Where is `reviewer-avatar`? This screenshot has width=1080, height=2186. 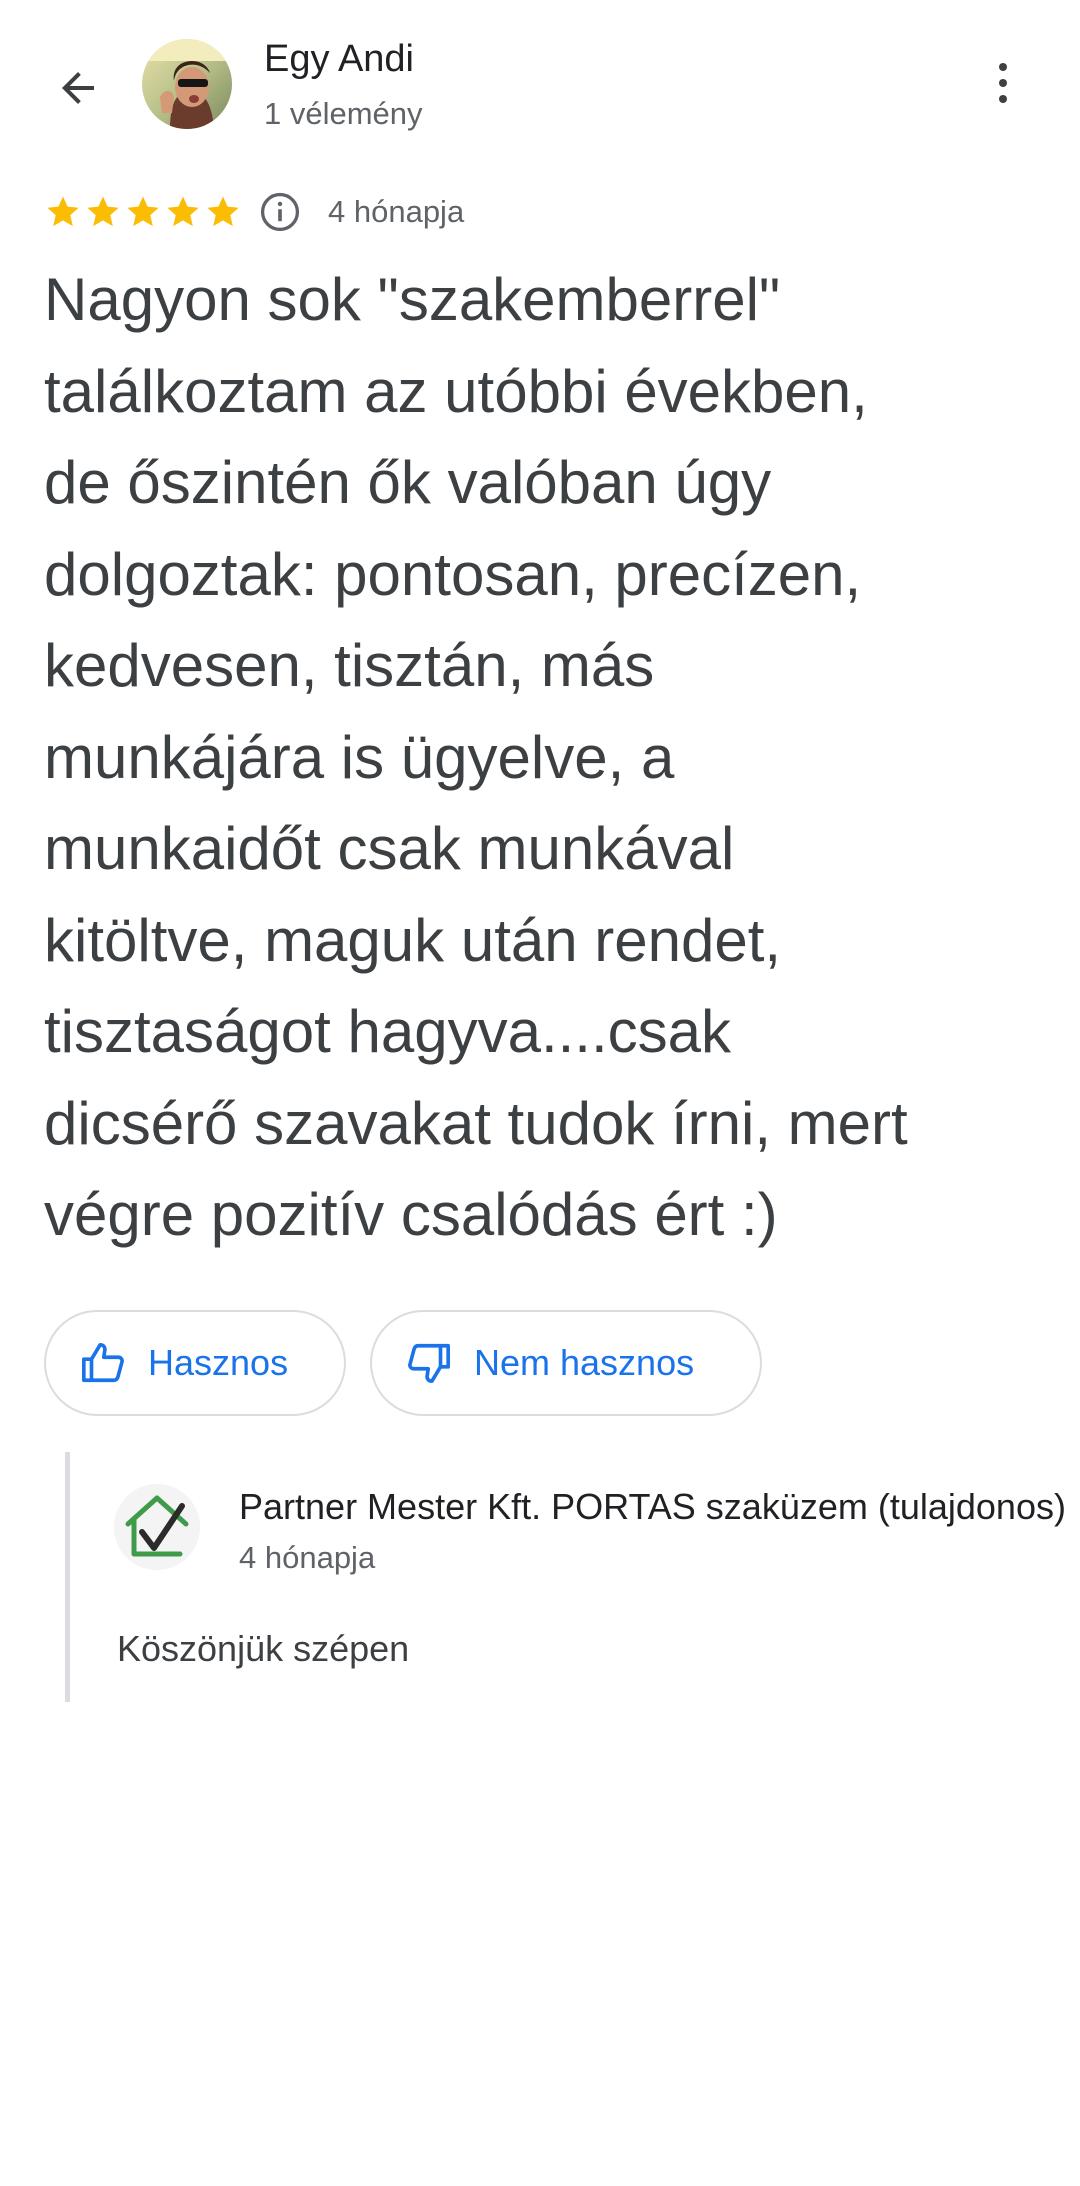 reviewer-avatar is located at coordinates (187, 84).